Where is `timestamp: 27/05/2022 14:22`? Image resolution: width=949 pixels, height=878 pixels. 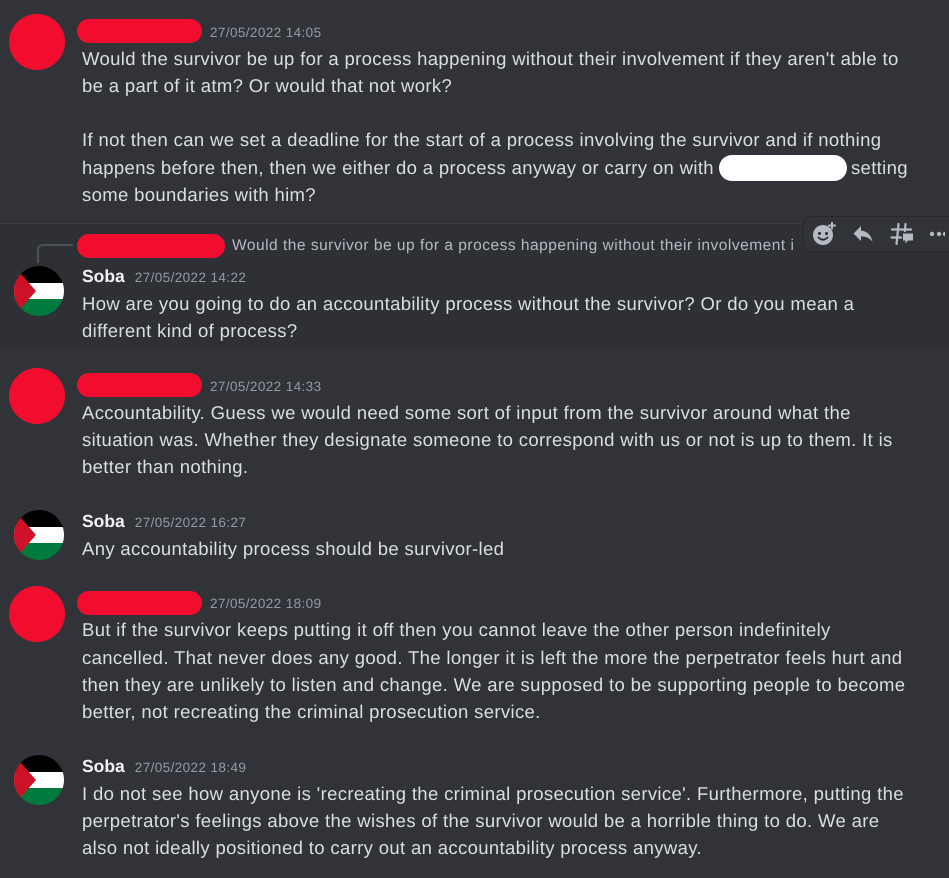
timestamp: 27/05/2022 14:22 is located at coordinates (190, 277).